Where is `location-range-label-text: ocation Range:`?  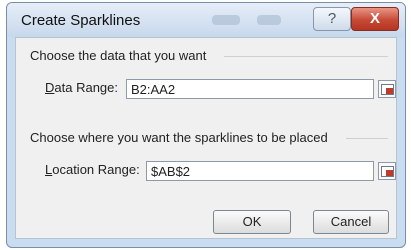
location-range-label-text: ocation Range: is located at coordinates (96, 169).